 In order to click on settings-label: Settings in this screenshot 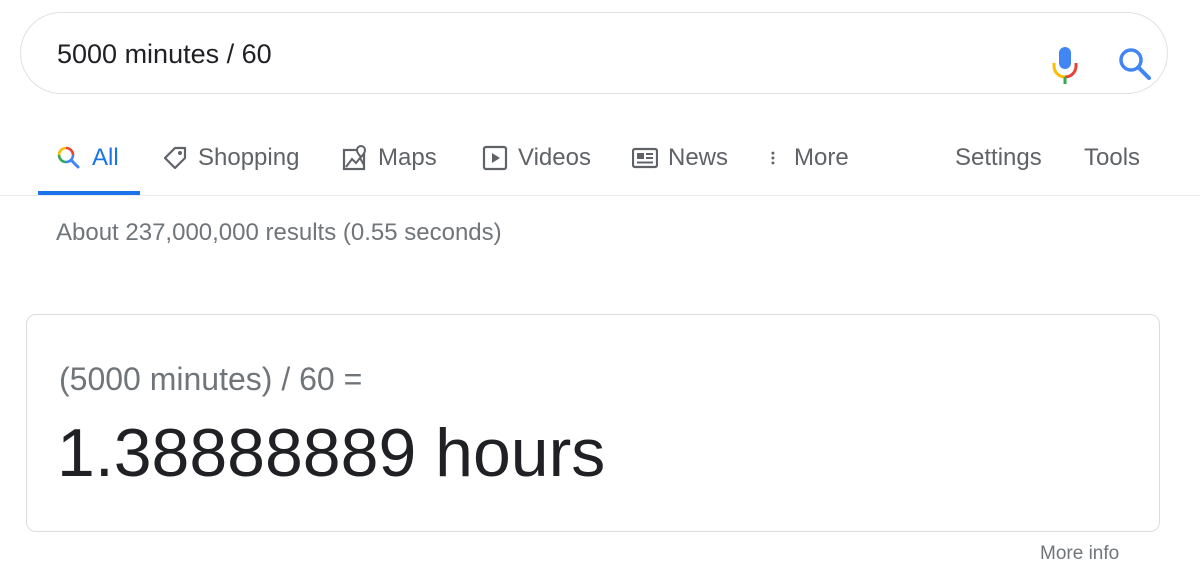, I will do `click(998, 157)`.